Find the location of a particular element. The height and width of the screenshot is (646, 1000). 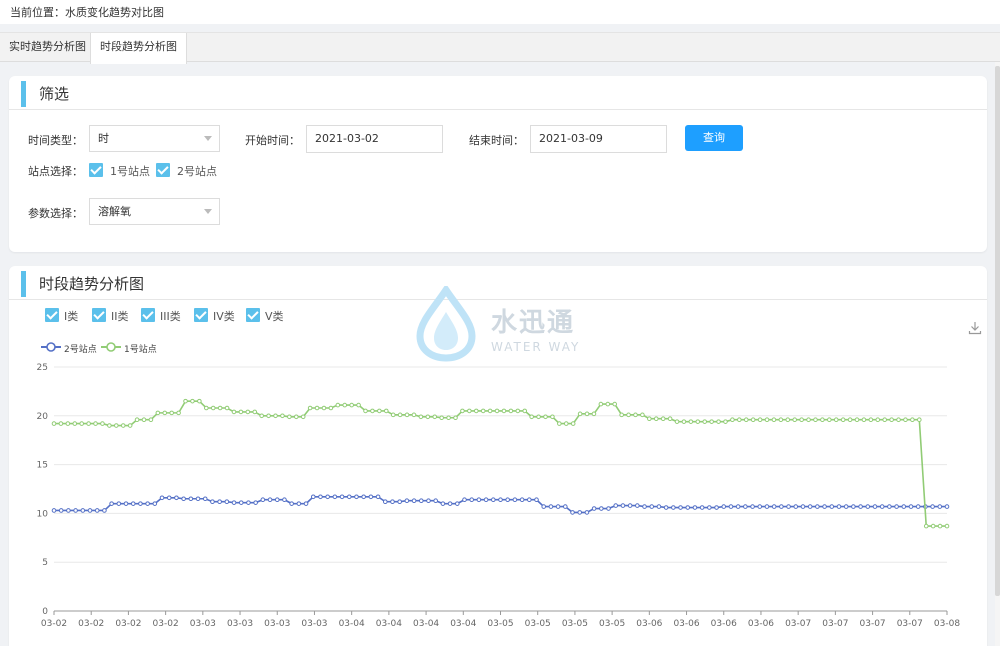

param-label: 参数选择： is located at coordinates (55, 213).